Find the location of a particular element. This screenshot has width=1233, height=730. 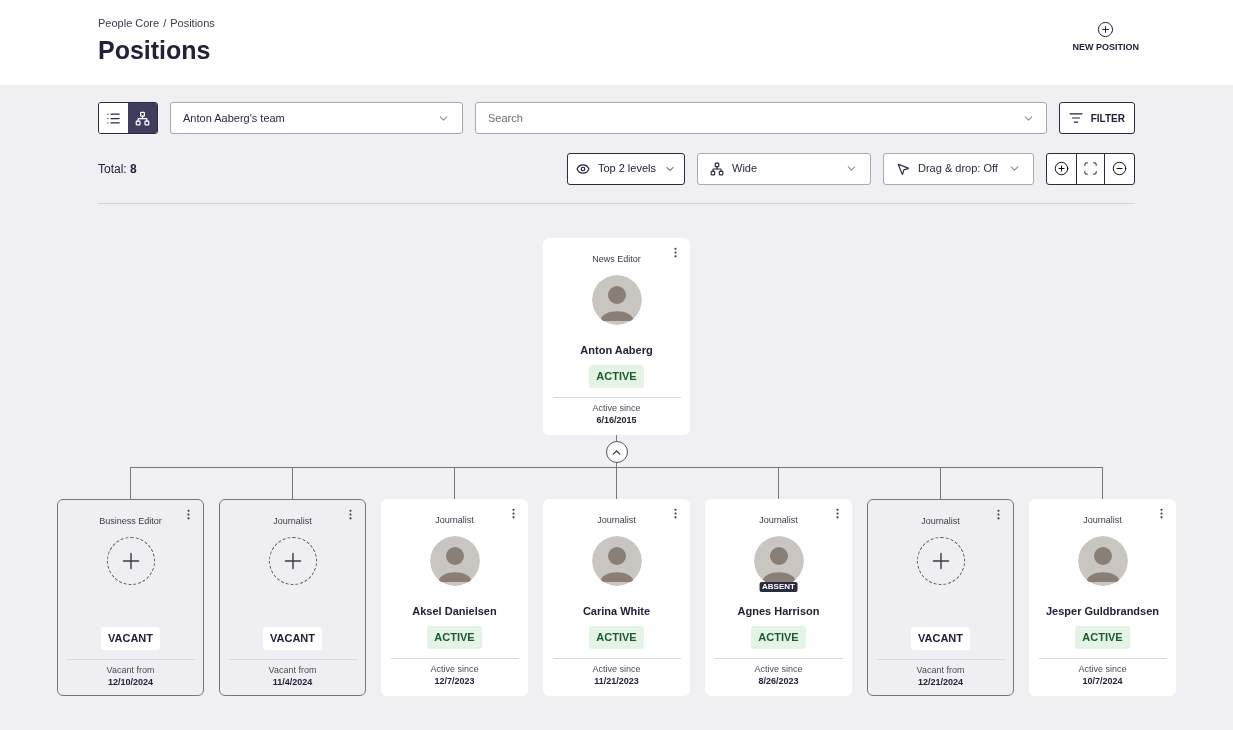

chart-view-tab is located at coordinates (142, 118).